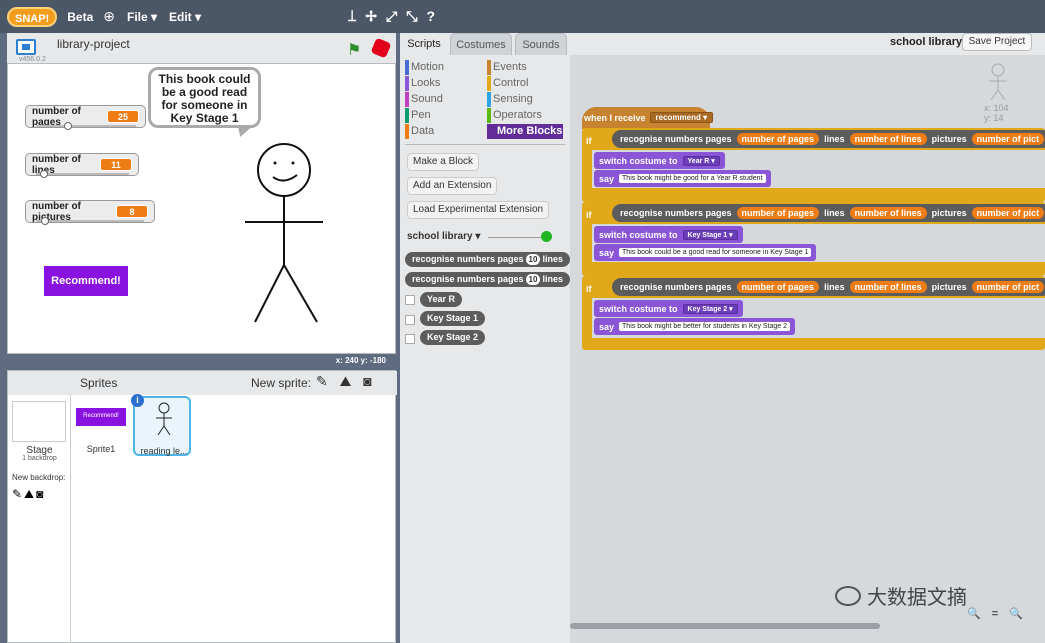 The width and height of the screenshot is (1045, 643). What do you see at coordinates (346, 381) in the screenshot?
I see `new-sprite-tools: ✎ ⛰ ◙` at bounding box center [346, 381].